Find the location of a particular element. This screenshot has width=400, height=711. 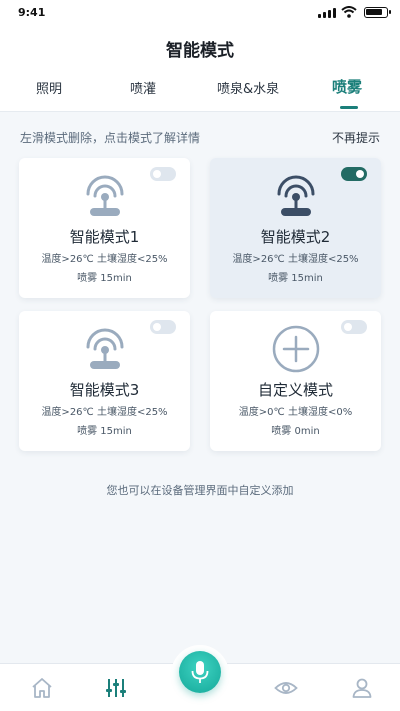

tab-mist: 喷雾 is located at coordinates (347, 86).